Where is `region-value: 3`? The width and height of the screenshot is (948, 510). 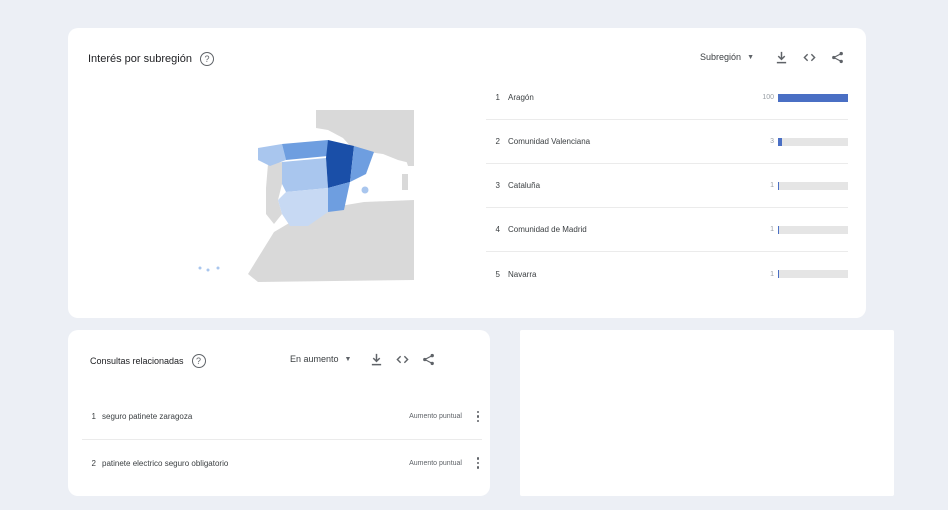 region-value: 3 is located at coordinates (772, 141).